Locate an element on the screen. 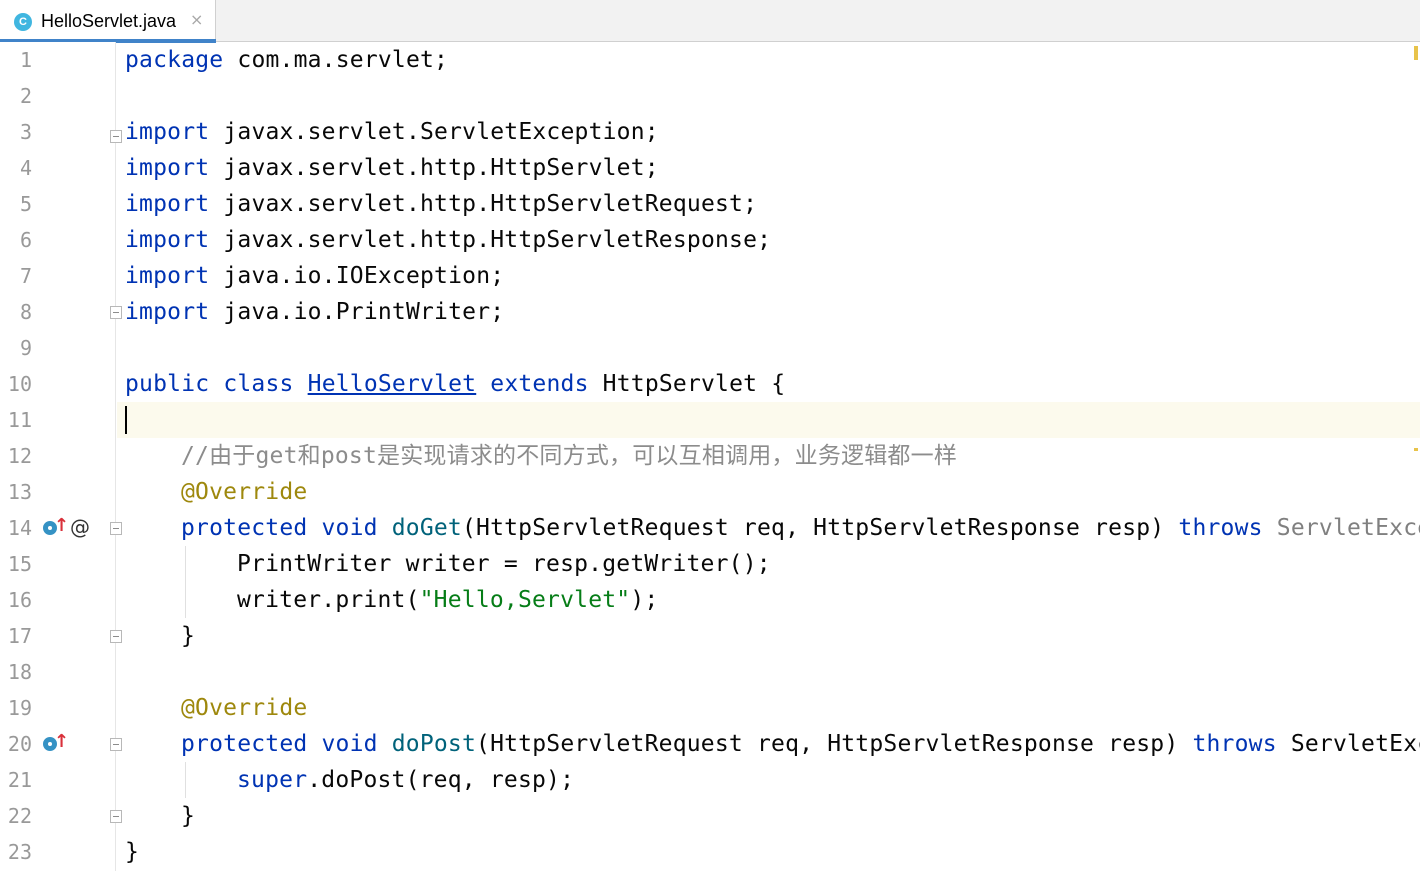  code-text: com.ma.servlet; is located at coordinates (336, 60).